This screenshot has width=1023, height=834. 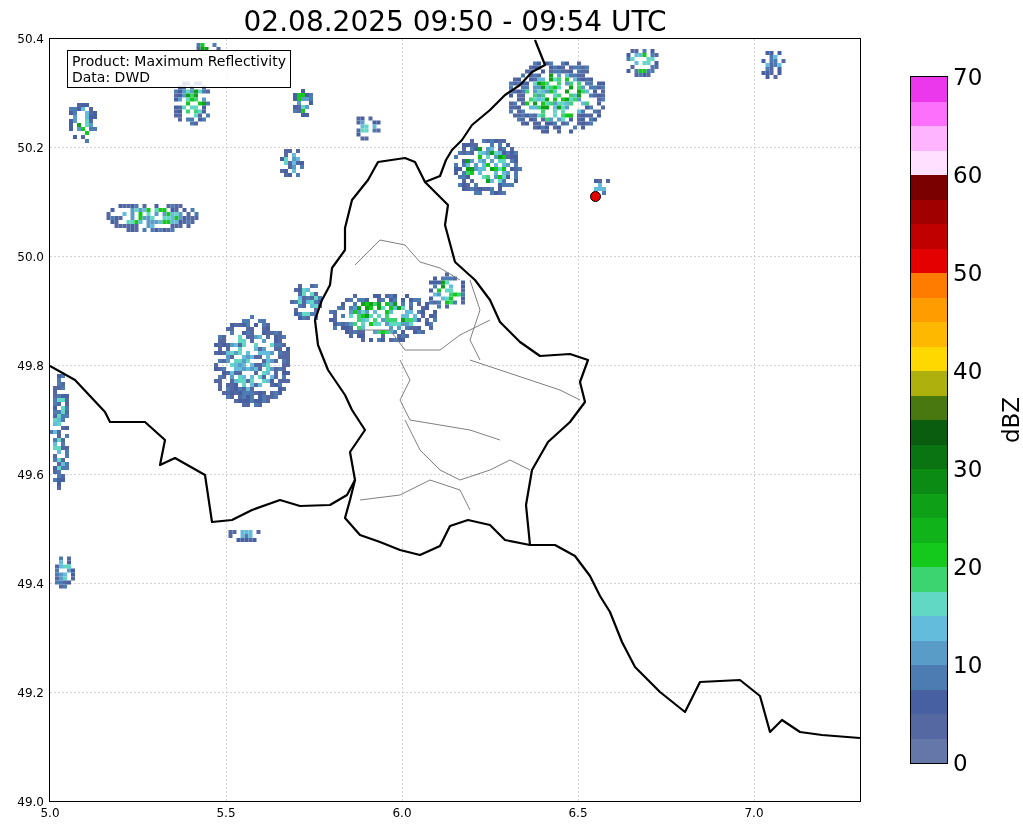 I want to click on legend-text: Product: Maximum Reflectivity, so click(x=179, y=61).